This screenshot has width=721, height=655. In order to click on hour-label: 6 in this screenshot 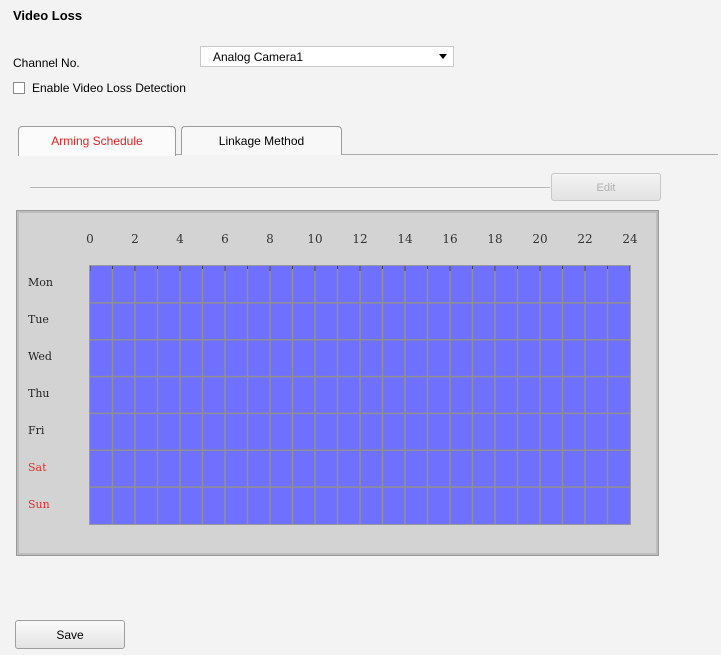, I will do `click(225, 239)`.